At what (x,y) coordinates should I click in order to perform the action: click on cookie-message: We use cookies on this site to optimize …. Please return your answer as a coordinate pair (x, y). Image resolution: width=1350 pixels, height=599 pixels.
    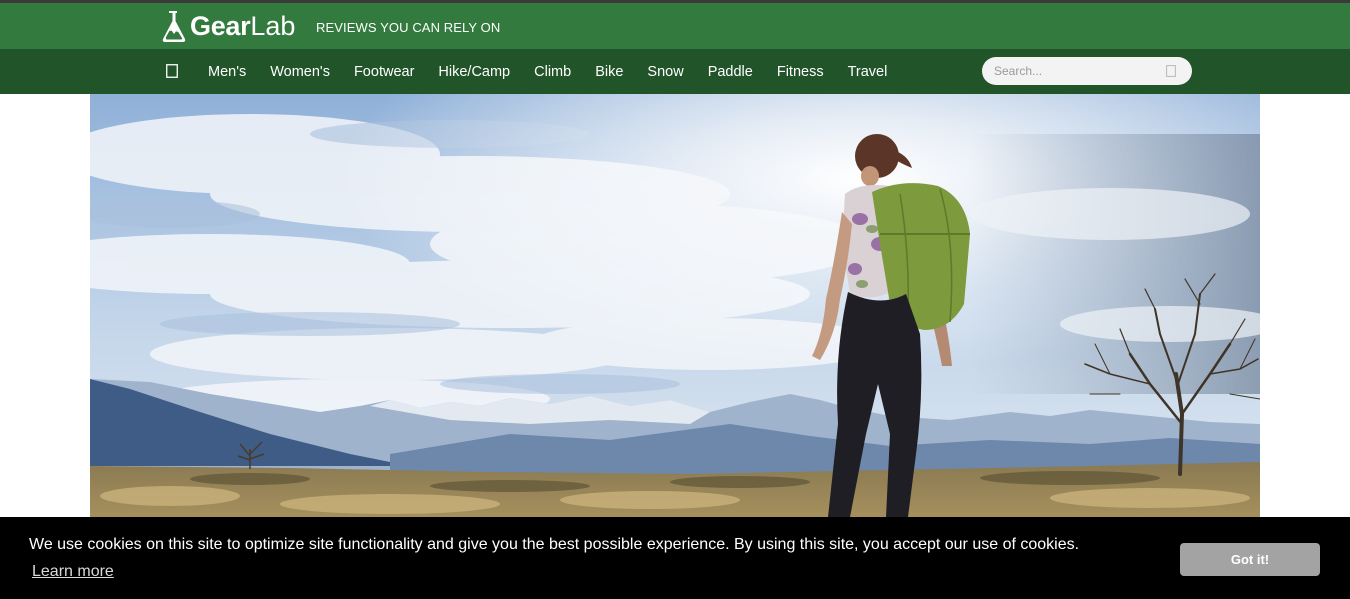
    Looking at the image, I should click on (554, 544).